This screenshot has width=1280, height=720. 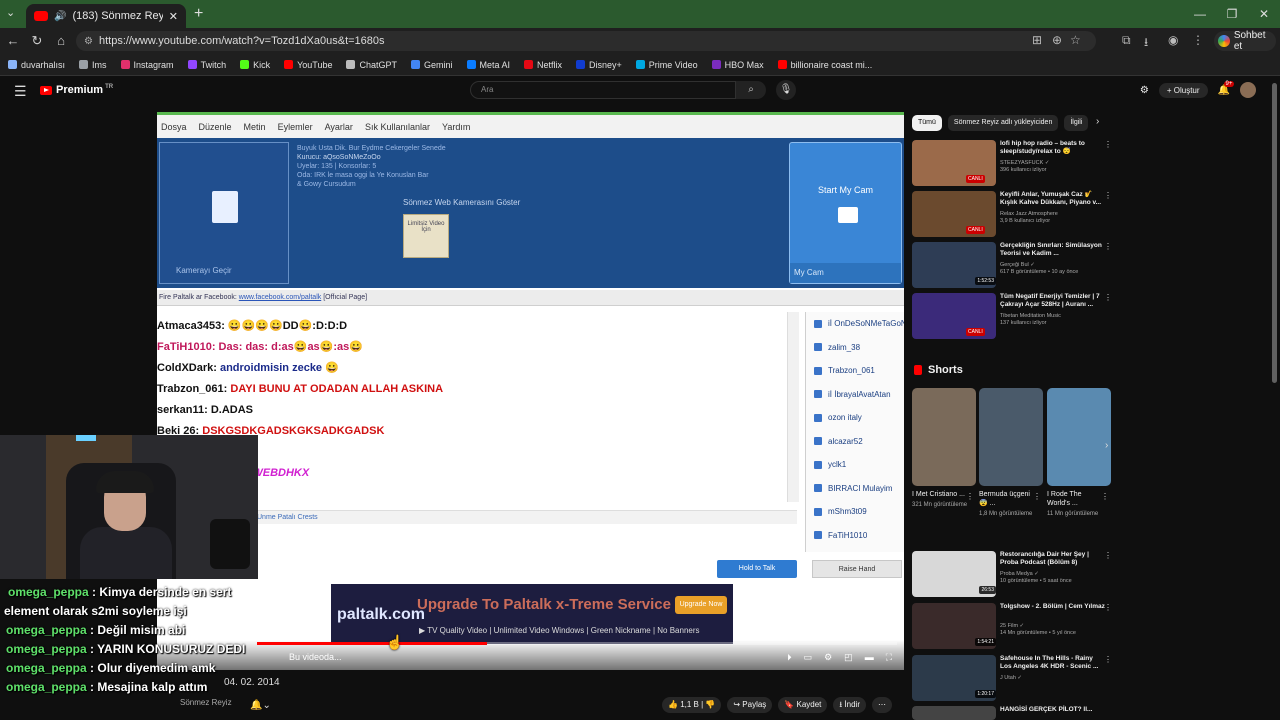 I want to click on back-button: ←, so click(x=13, y=40).